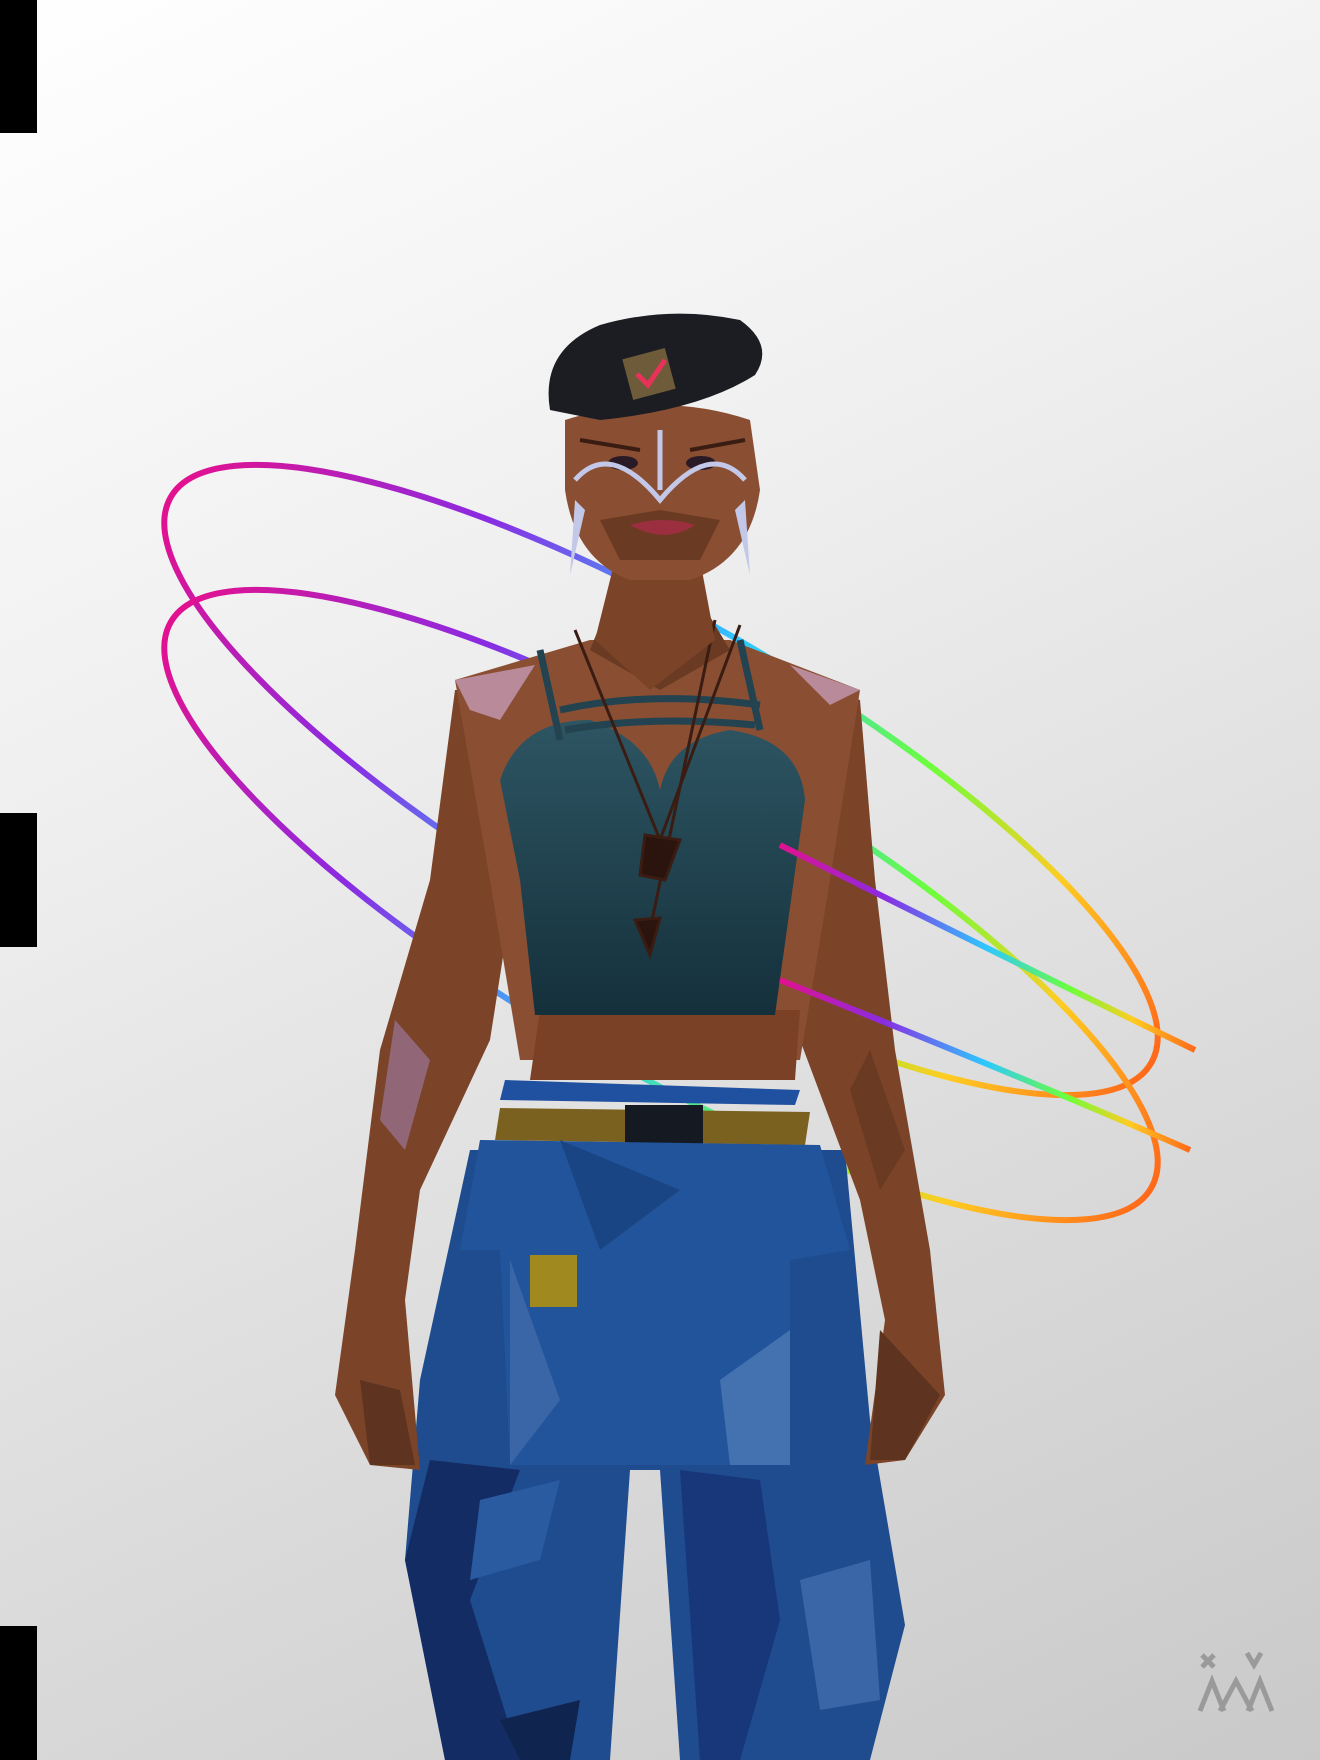 This screenshot has width=1320, height=1760. Describe the element at coordinates (655, 366) in the screenshot. I see `beret` at that location.